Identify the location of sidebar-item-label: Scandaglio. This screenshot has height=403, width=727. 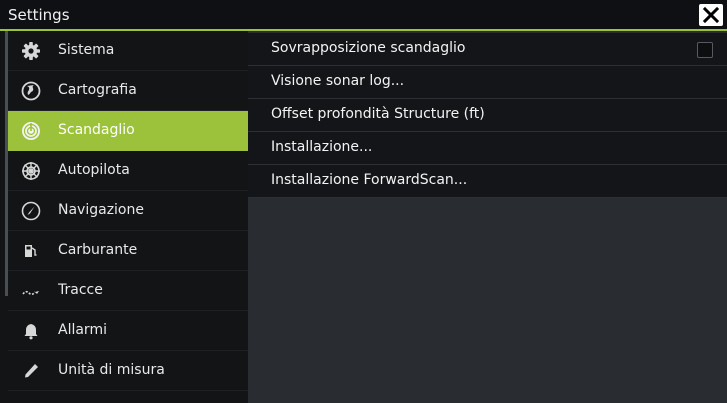
(96, 130).